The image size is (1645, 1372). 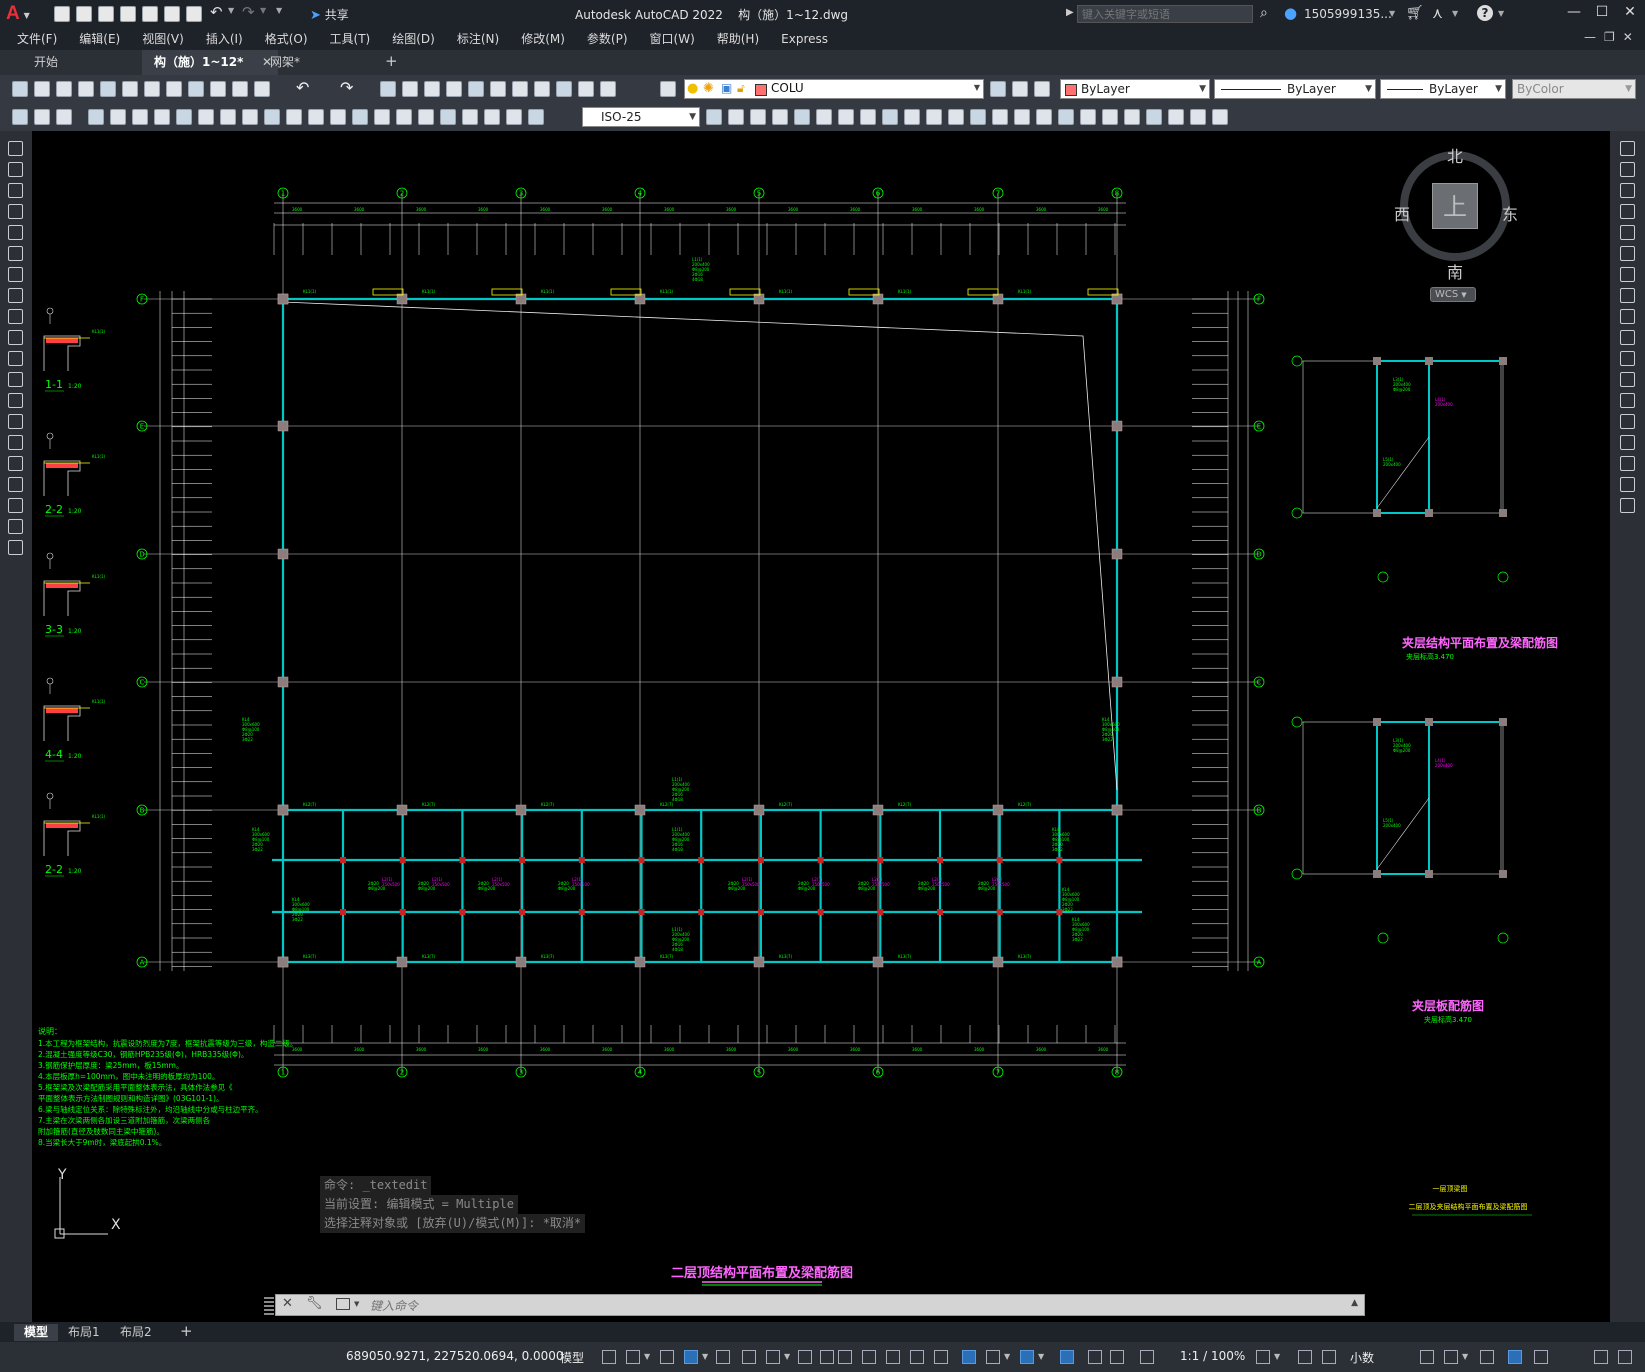 I want to click on properties-icon, so click(x=476, y=89).